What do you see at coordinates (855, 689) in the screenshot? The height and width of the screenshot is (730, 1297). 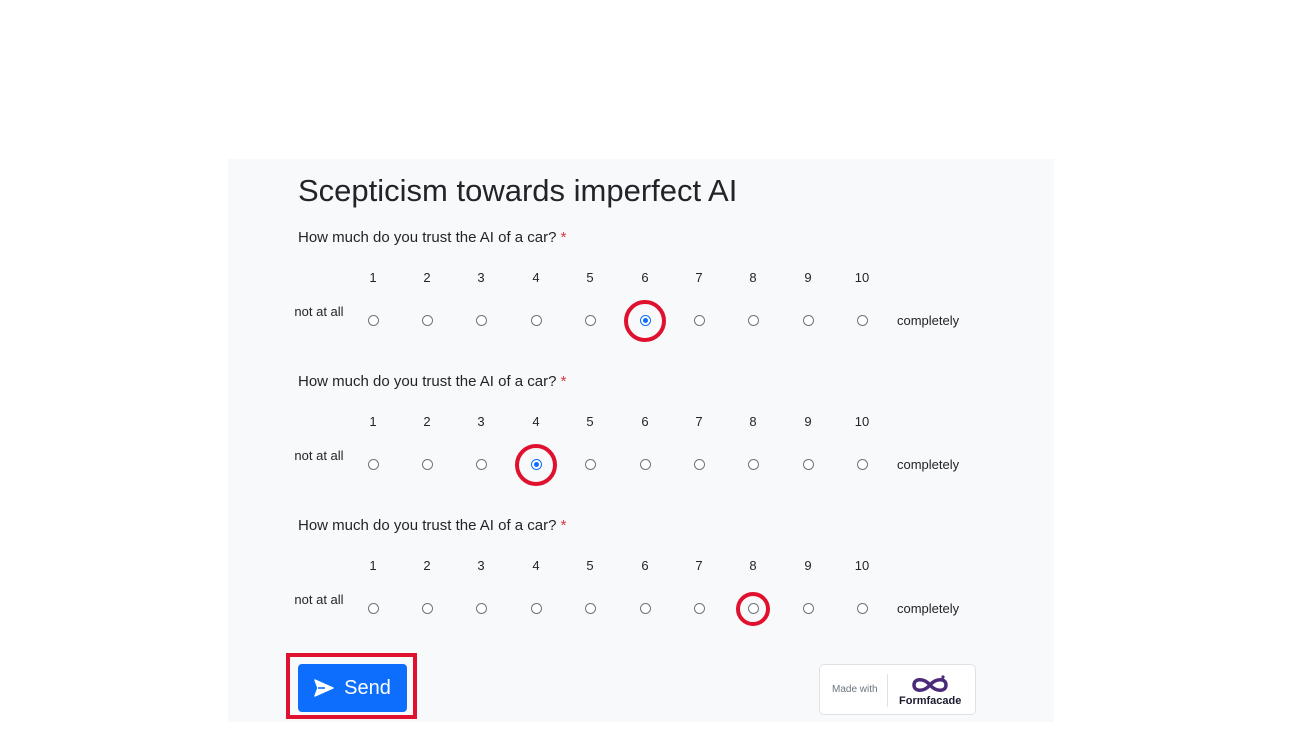 I see `made-with-label: Made with` at bounding box center [855, 689].